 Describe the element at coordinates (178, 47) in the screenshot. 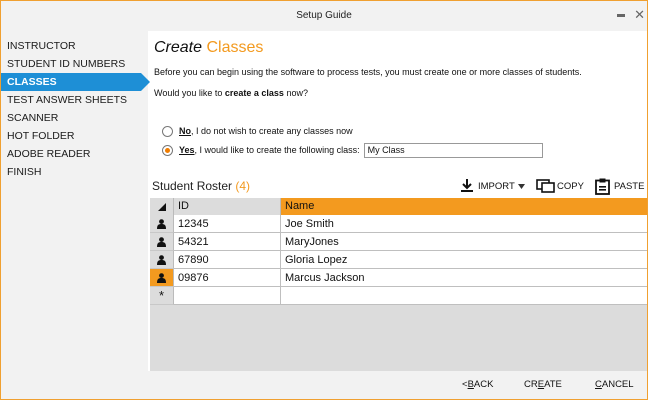

I see `page-title-verb: Create` at that location.